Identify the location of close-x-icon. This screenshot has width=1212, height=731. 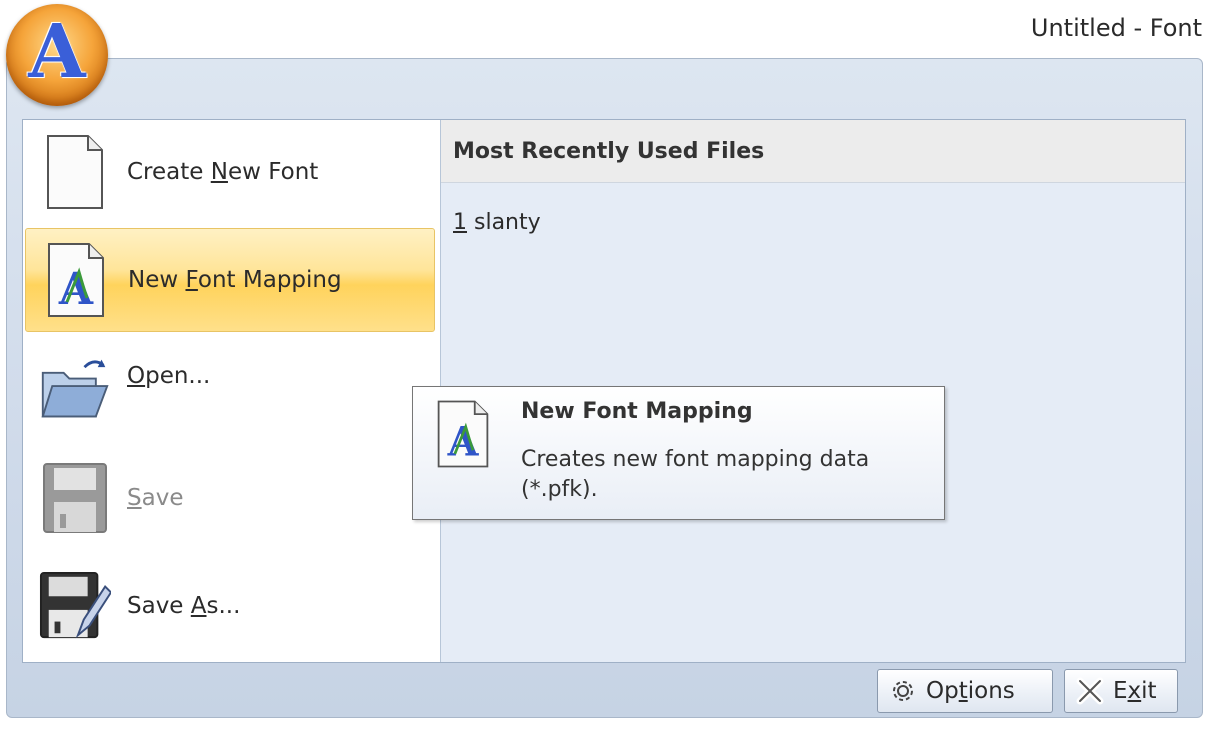
(1090, 691).